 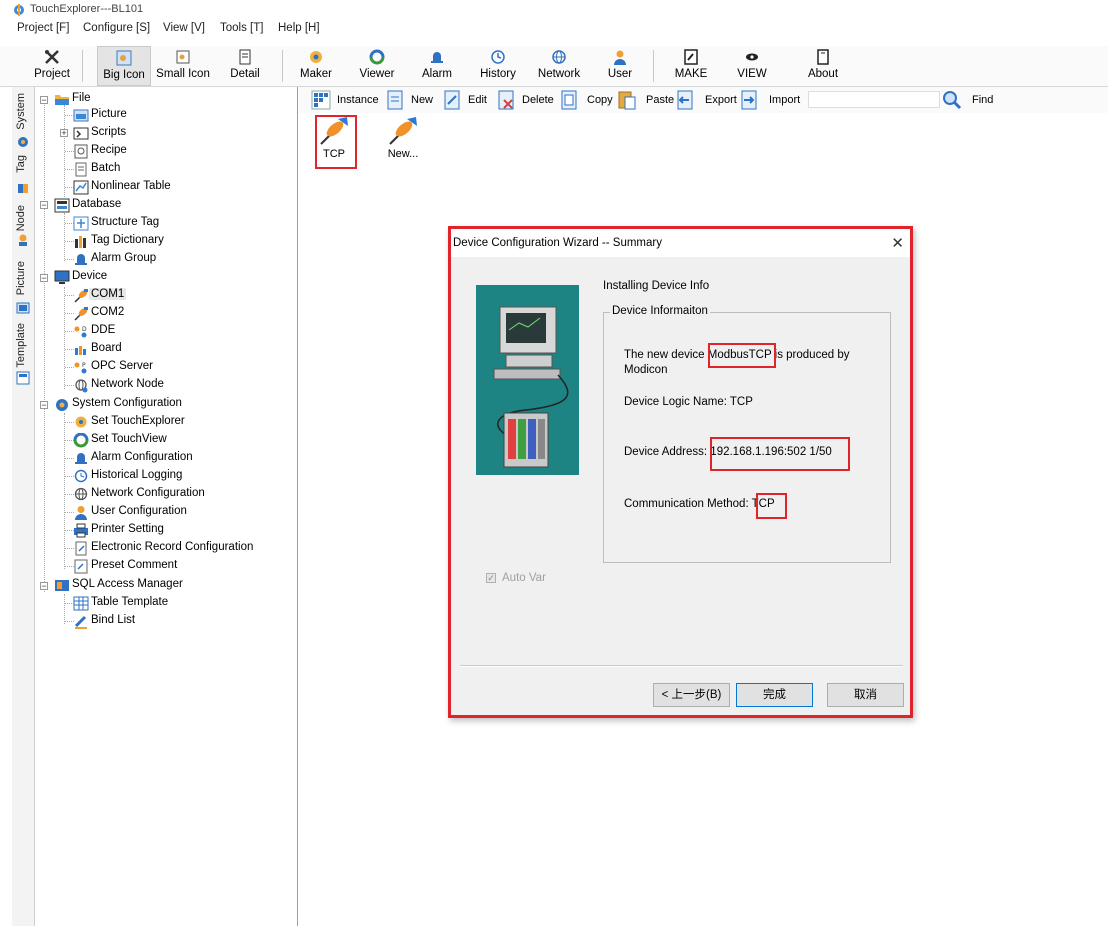 What do you see at coordinates (972, 100) in the screenshot?
I see `find-button: Find` at bounding box center [972, 100].